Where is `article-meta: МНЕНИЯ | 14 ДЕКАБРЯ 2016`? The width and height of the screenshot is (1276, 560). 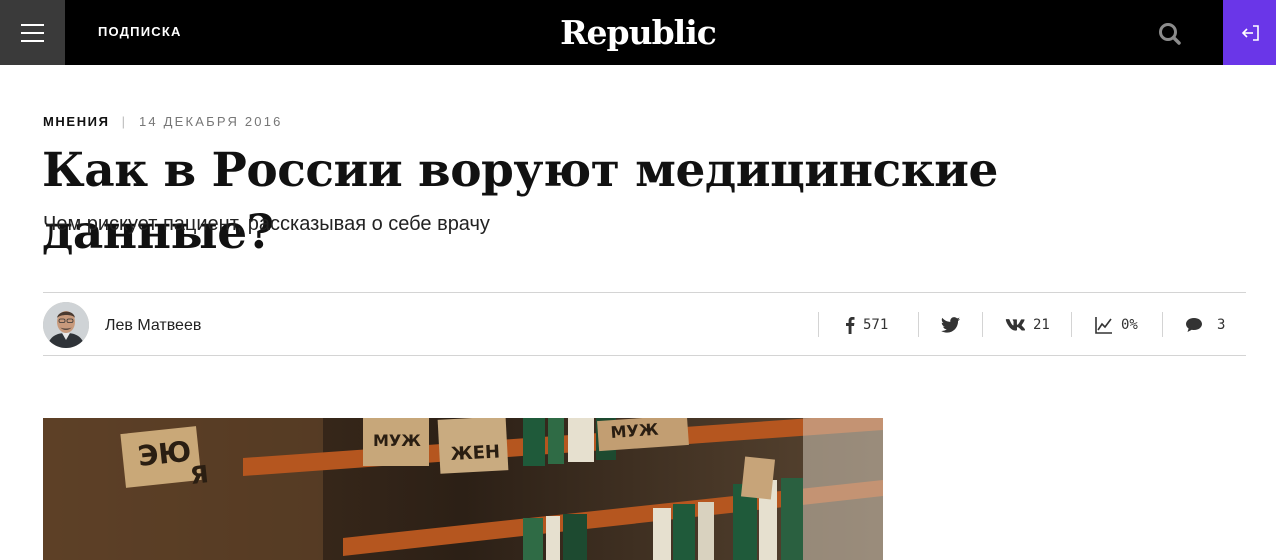
article-meta: МНЕНИЯ | 14 ДЕКАБРЯ 2016 is located at coordinates (163, 121).